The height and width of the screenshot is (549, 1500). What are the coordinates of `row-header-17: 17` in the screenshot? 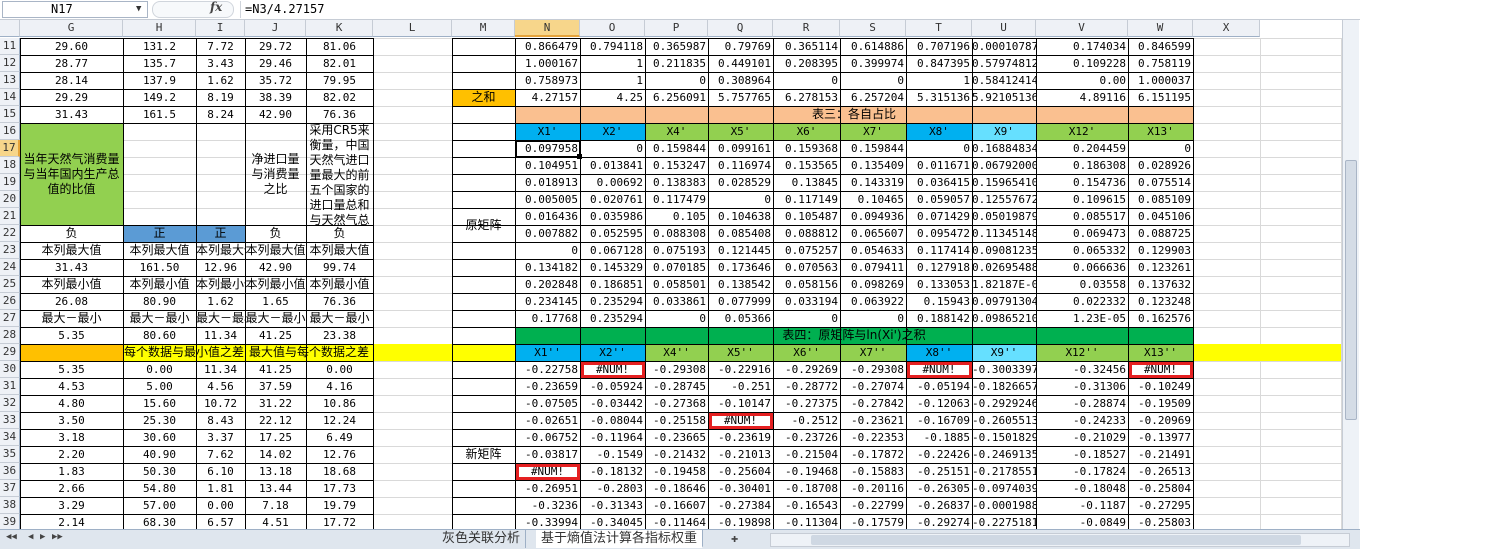 It's located at (10, 148).